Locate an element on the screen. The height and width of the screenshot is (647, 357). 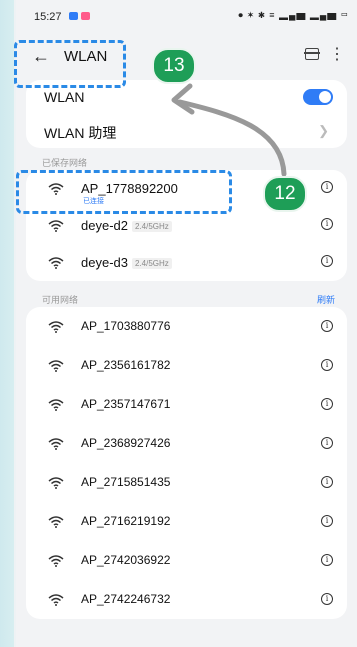
available-network-row: AP_2368927426 i is located at coordinates (186, 443).